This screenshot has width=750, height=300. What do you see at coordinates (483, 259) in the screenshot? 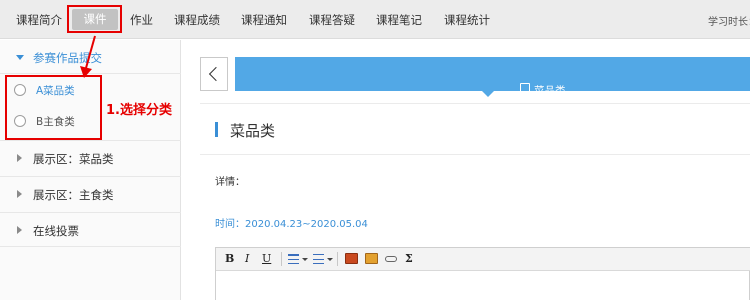
I see `editor-toolbar: B I U Σ` at bounding box center [483, 259].